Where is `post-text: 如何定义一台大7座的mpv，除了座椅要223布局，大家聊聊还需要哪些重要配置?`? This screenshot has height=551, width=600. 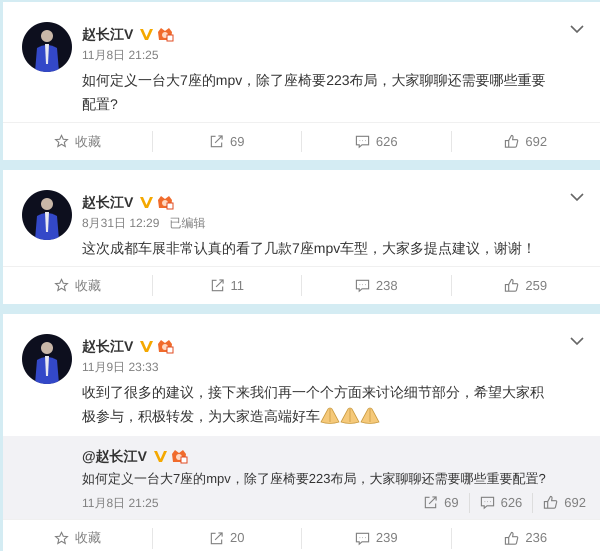
post-text: 如何定义一台大7座的mpv，除了座椅要223布局，大家聊聊还需要哪些重要配置? is located at coordinates (314, 92).